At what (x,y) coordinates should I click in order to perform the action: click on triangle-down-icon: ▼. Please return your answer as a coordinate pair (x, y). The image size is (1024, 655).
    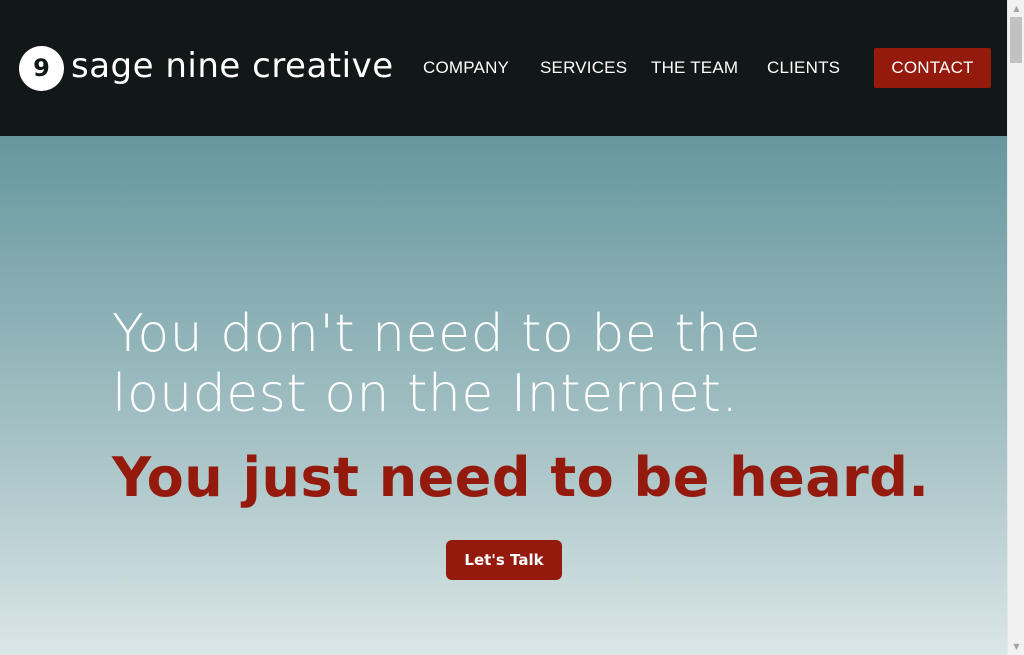
    Looking at the image, I should click on (1016, 646).